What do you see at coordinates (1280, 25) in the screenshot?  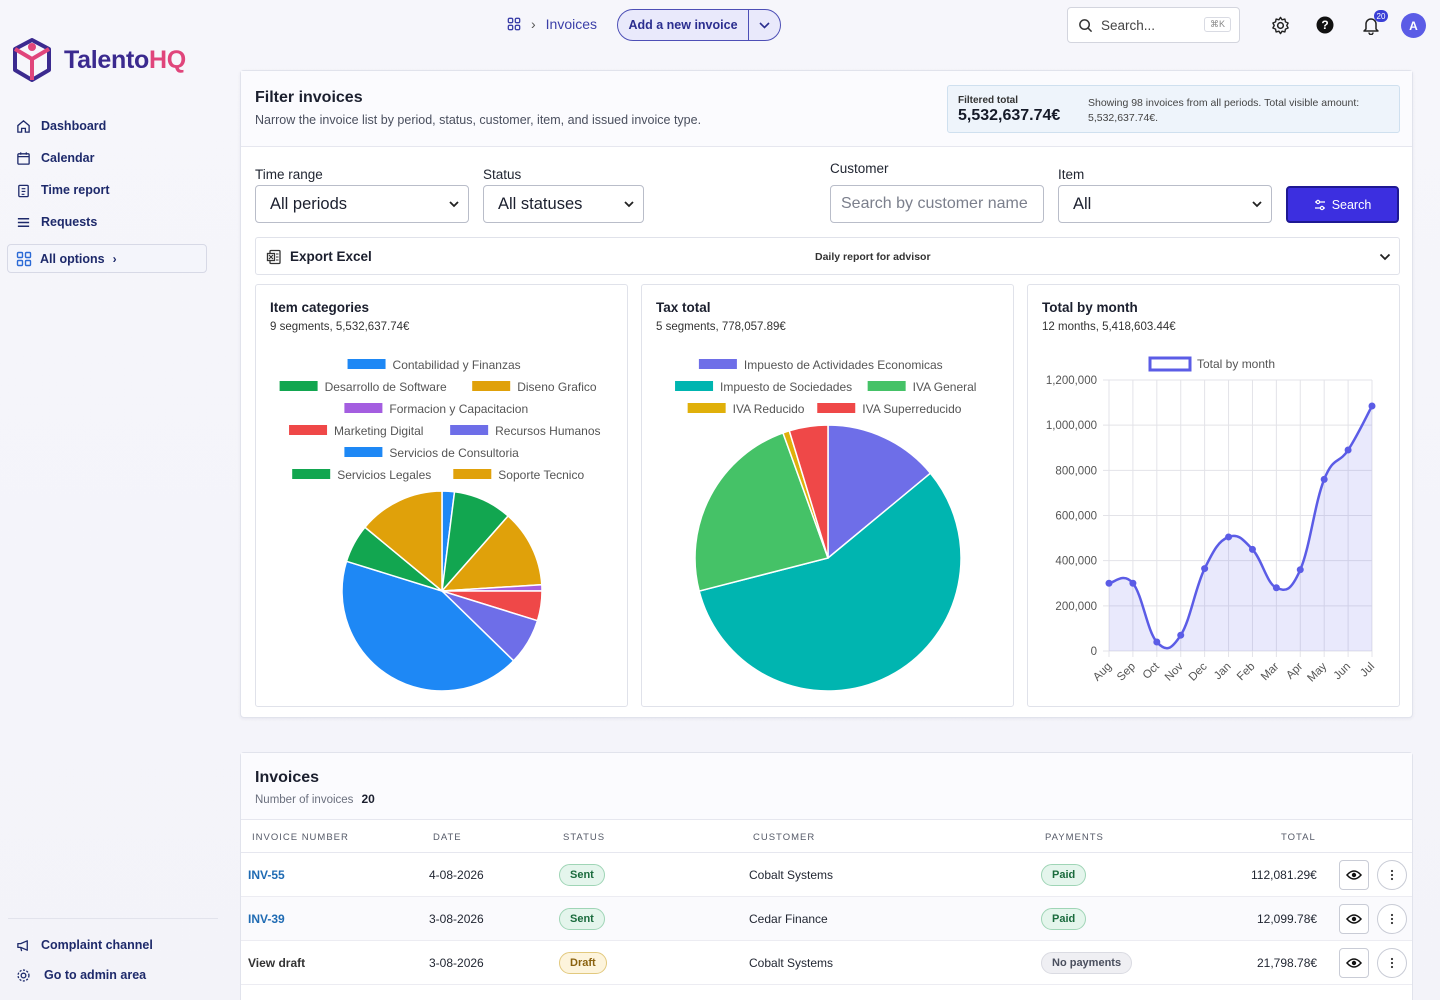 I see `settings-button` at bounding box center [1280, 25].